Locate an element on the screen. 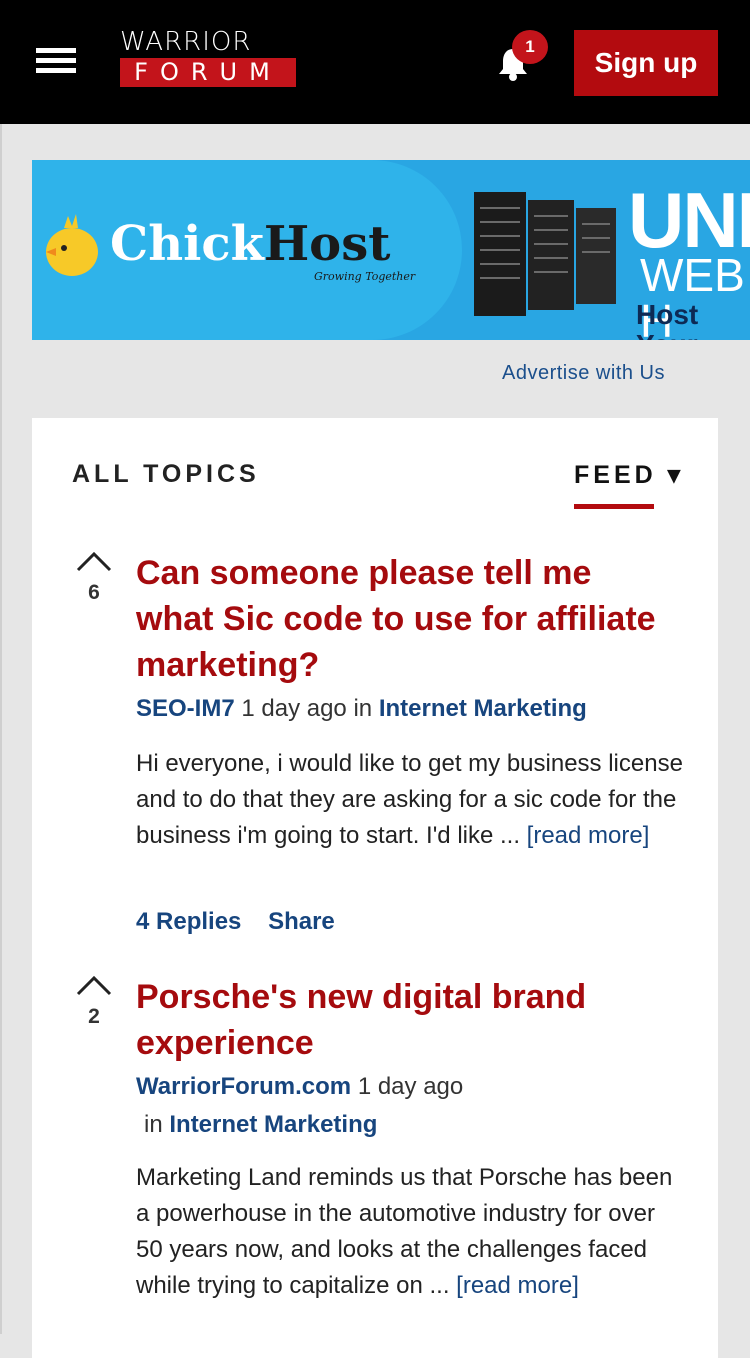  warrior-forum-logo: WARRIOR FORUM is located at coordinates (209, 58).